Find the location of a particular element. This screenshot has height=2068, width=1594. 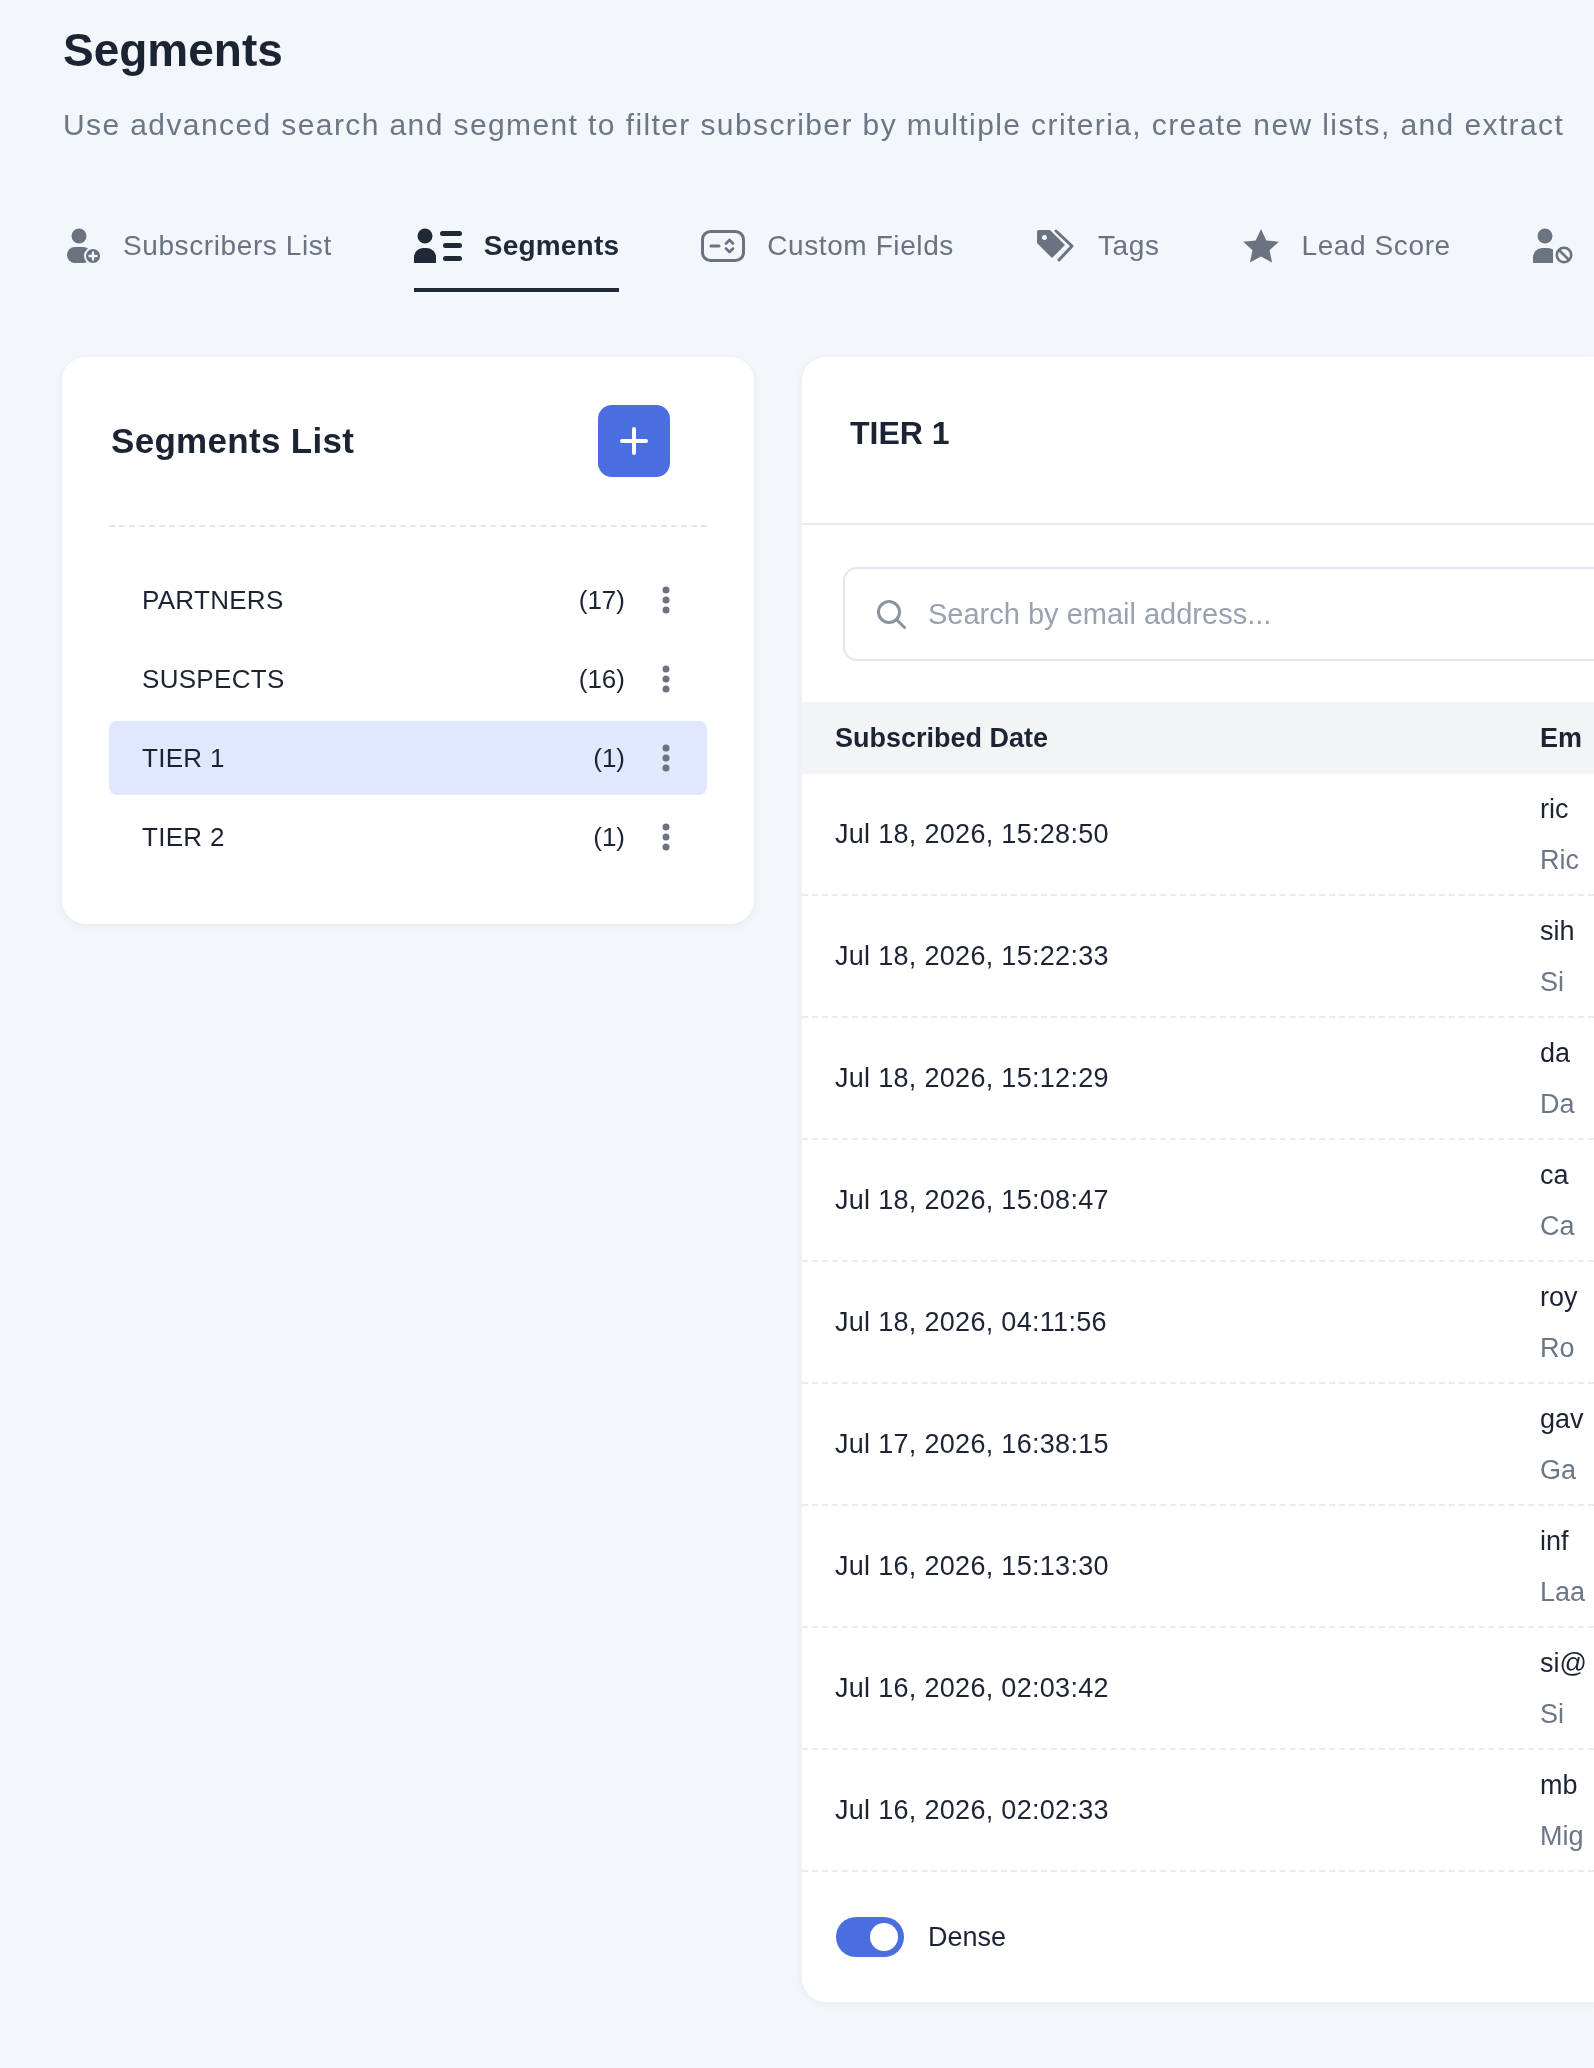

tab: Lead Score is located at coordinates (1346, 260).